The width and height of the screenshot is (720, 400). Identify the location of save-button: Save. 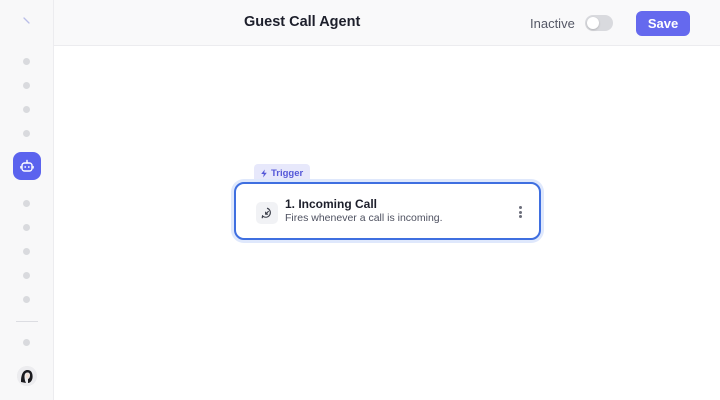
(663, 23).